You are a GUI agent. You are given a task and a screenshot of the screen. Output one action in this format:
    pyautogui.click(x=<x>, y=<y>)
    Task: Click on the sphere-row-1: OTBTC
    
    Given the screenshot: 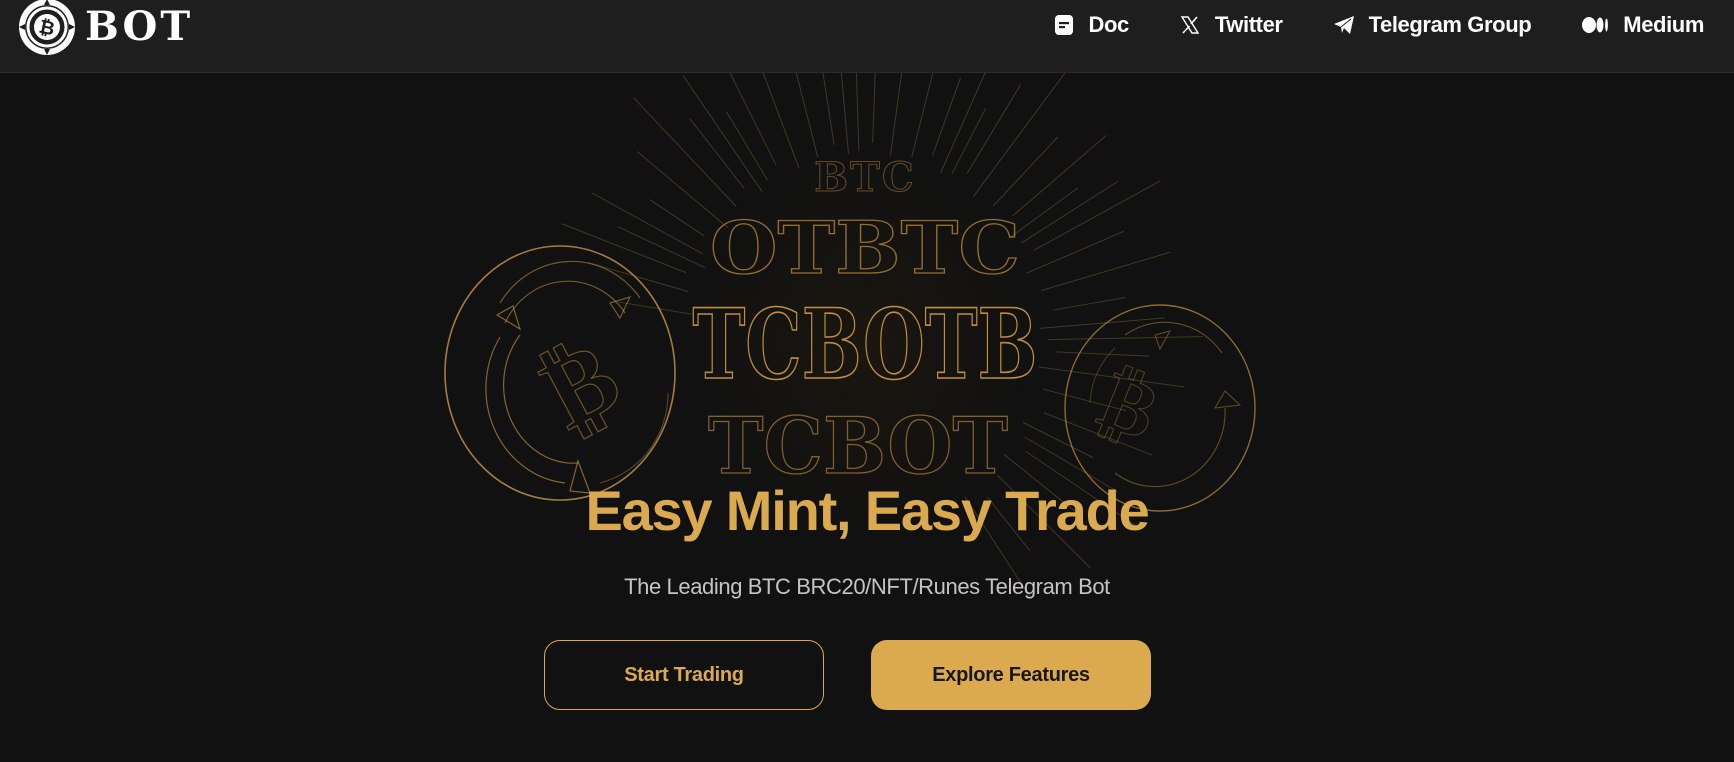 What is the action you would take?
    pyautogui.click(x=865, y=247)
    